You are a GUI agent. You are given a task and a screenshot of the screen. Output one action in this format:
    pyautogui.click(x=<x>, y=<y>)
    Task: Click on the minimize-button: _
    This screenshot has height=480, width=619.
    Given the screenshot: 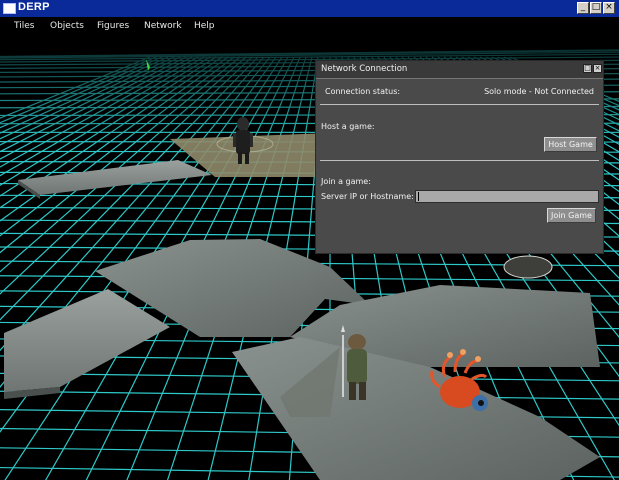 What is the action you would take?
    pyautogui.click(x=583, y=8)
    